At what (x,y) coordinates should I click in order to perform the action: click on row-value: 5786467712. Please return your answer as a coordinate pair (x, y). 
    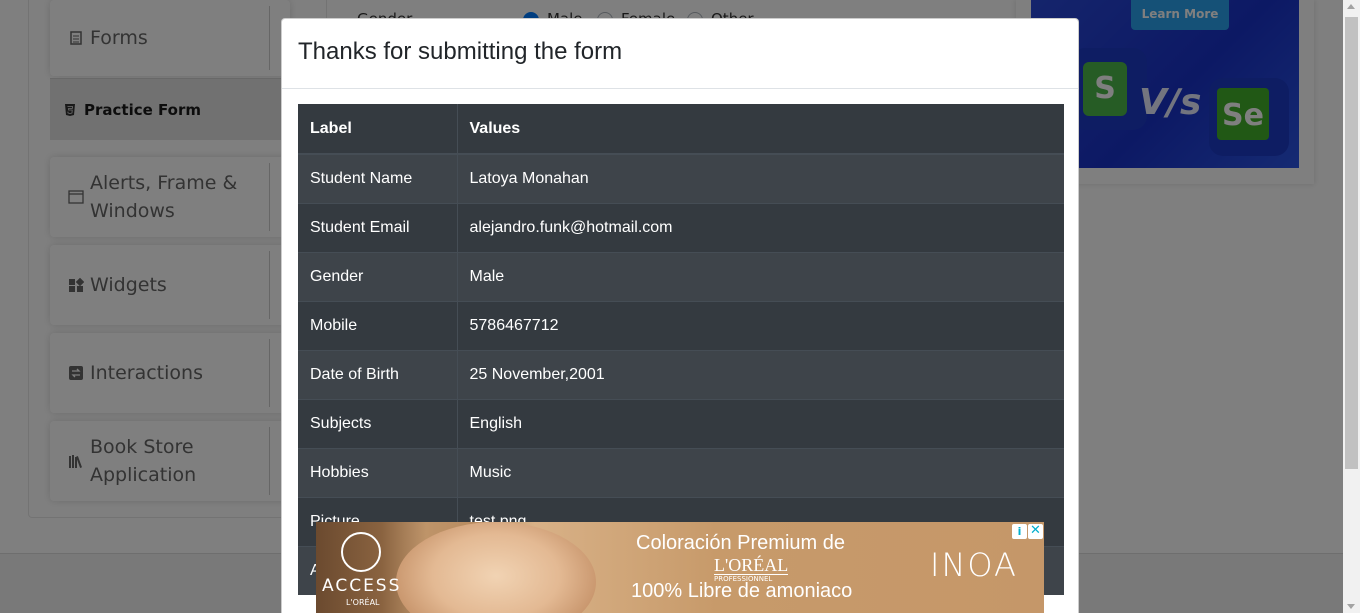
    Looking at the image, I should click on (760, 325).